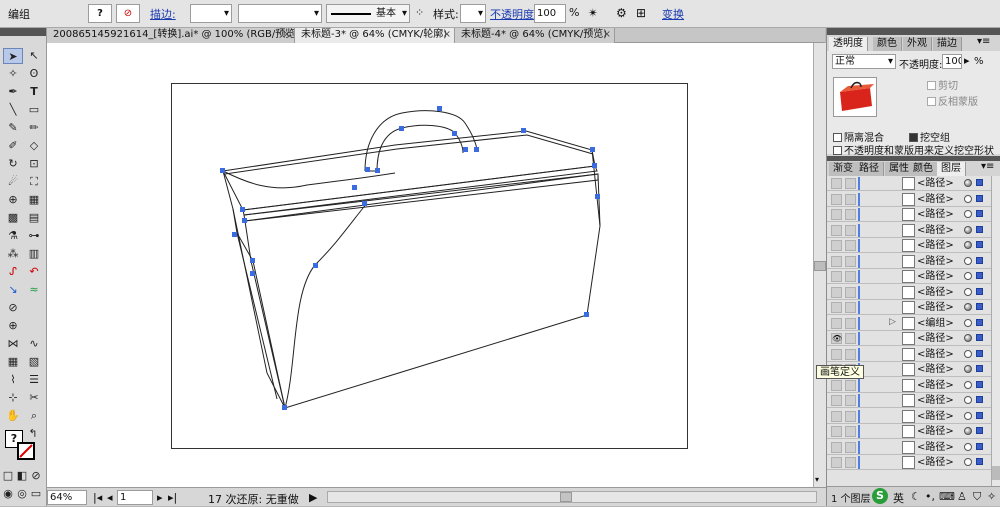  Describe the element at coordinates (34, 74) in the screenshot. I see `lasso-tool-icon: ʘ` at that location.